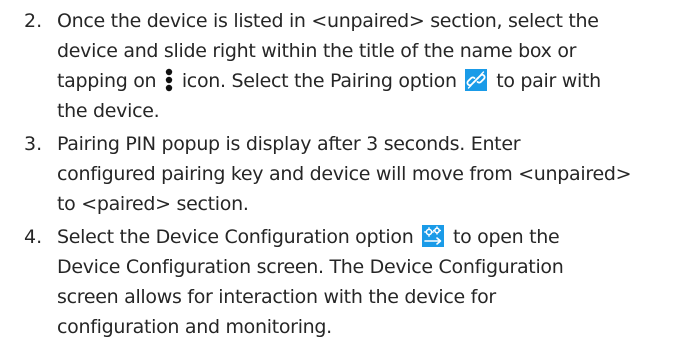 The height and width of the screenshot is (352, 697). What do you see at coordinates (506, 237) in the screenshot?
I see `text-fragment: to open the` at bounding box center [506, 237].